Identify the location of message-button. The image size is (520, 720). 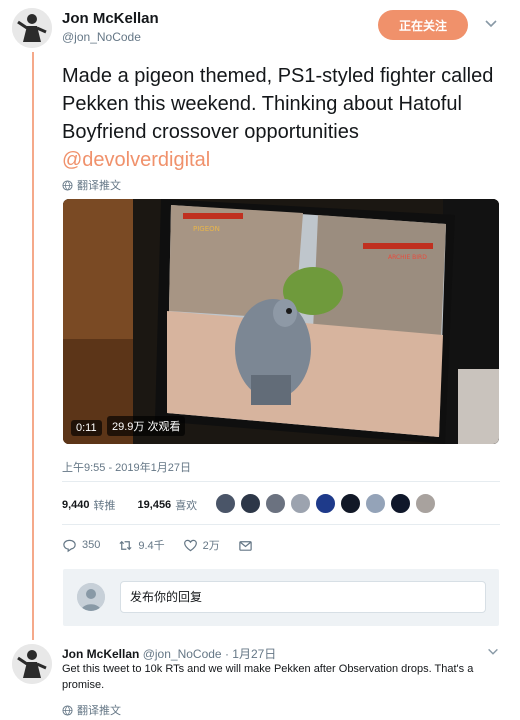
(245, 545).